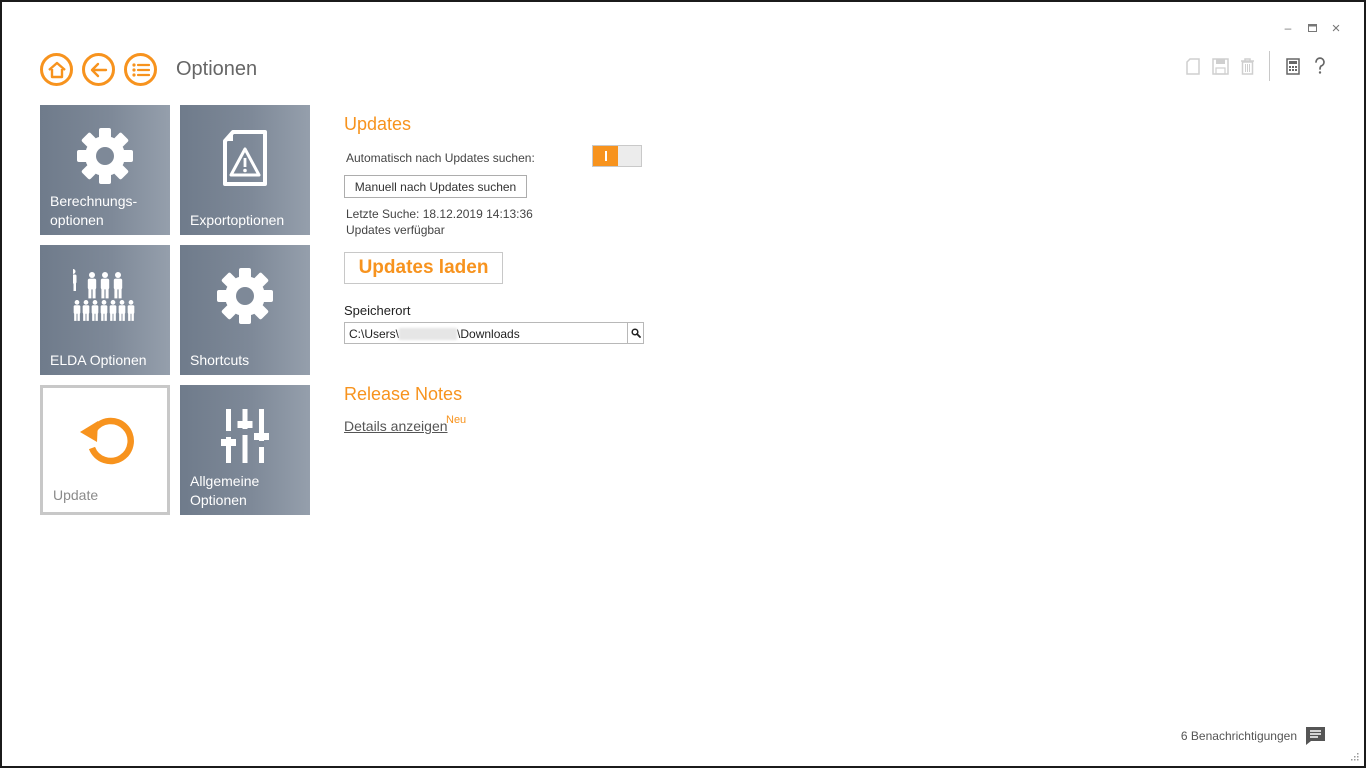 This screenshot has width=1366, height=768. I want to click on resize-grip-icon, so click(1355, 757).